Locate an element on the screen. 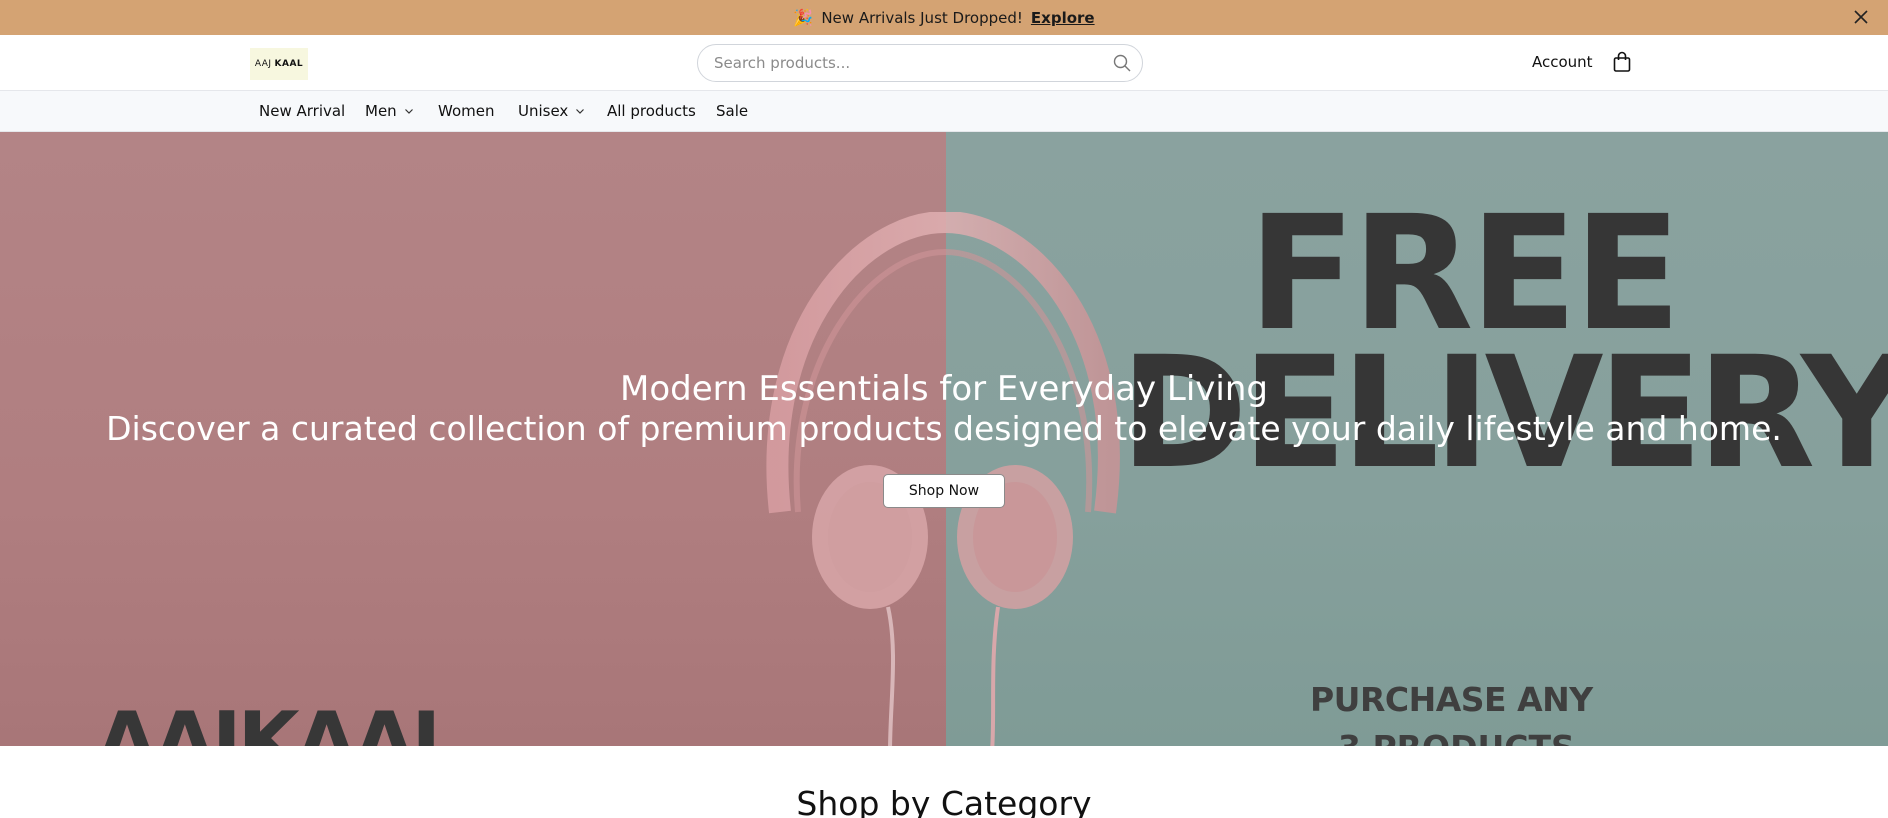 This screenshot has width=1888, height=818. announcement-text: New Arrivals Just Dropped! is located at coordinates (922, 17).